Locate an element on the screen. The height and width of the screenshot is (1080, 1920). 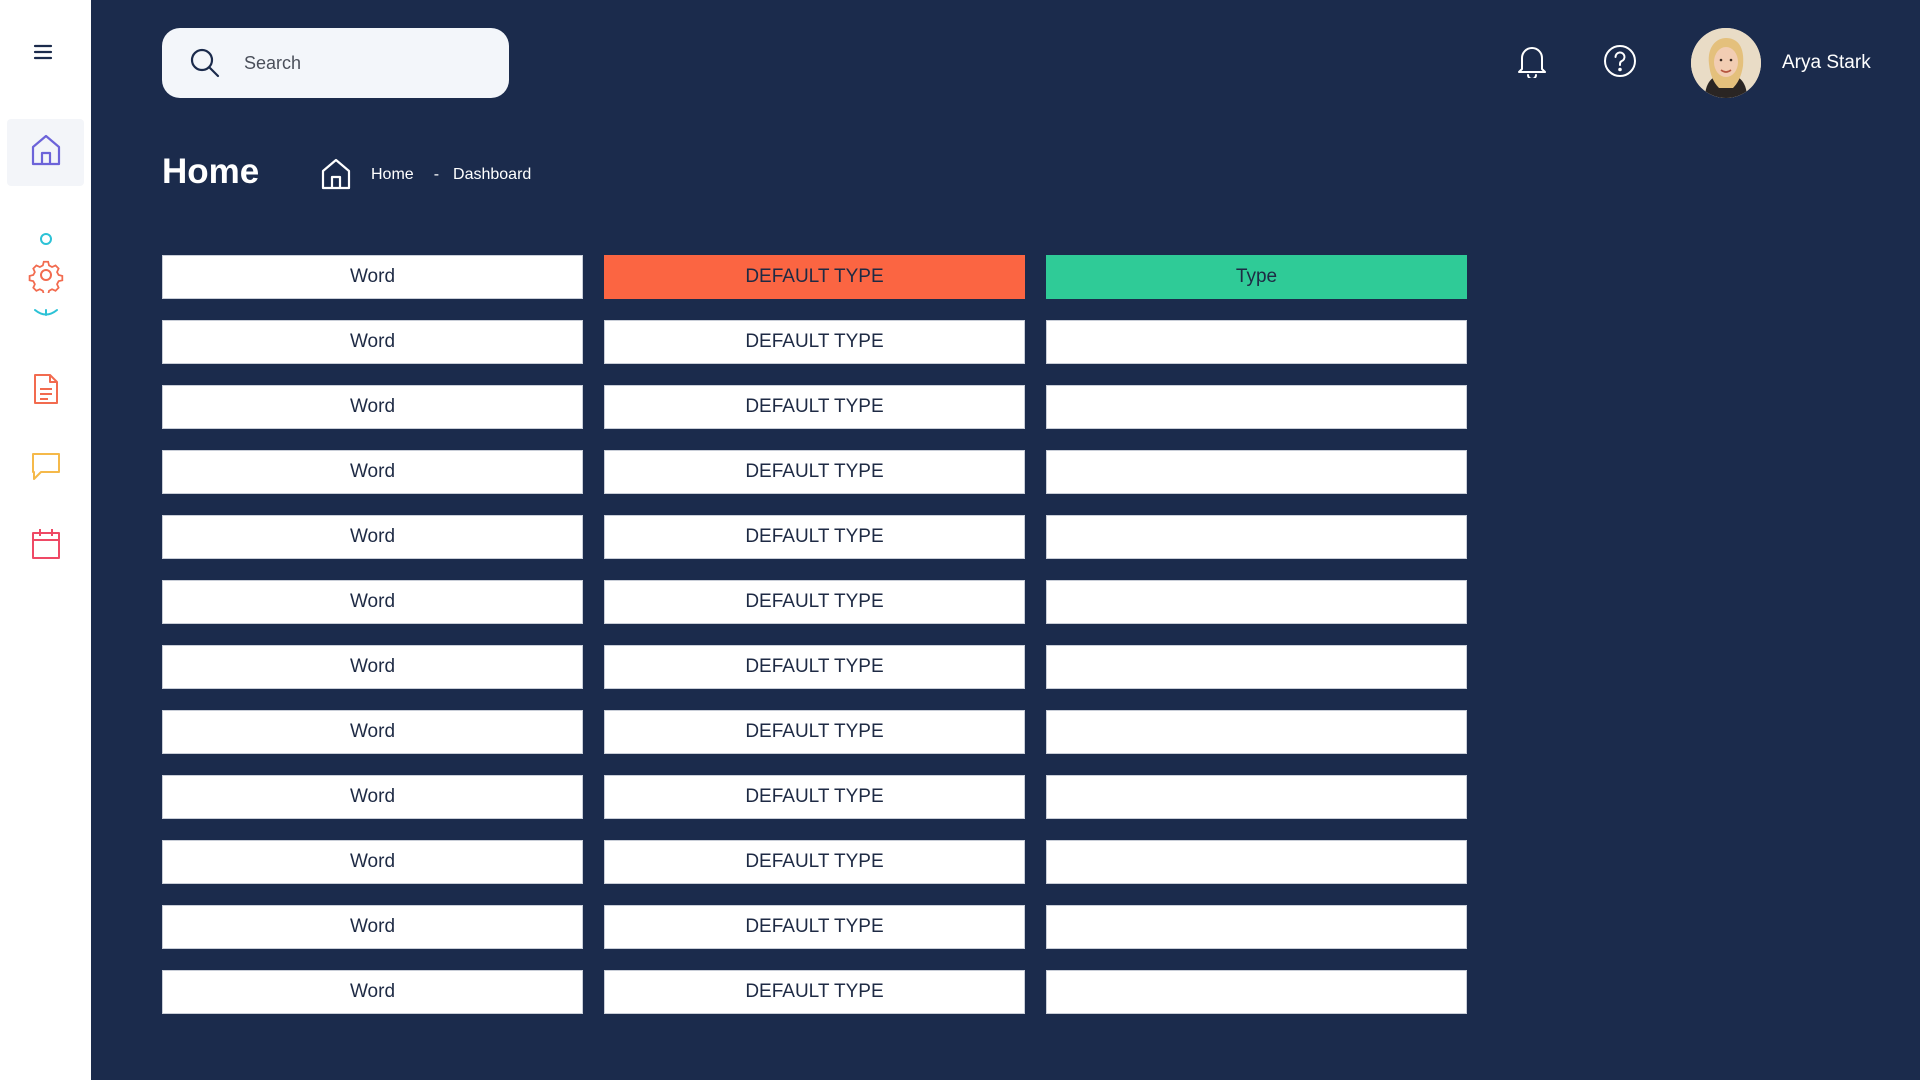
search-input is located at coordinates (364, 63).